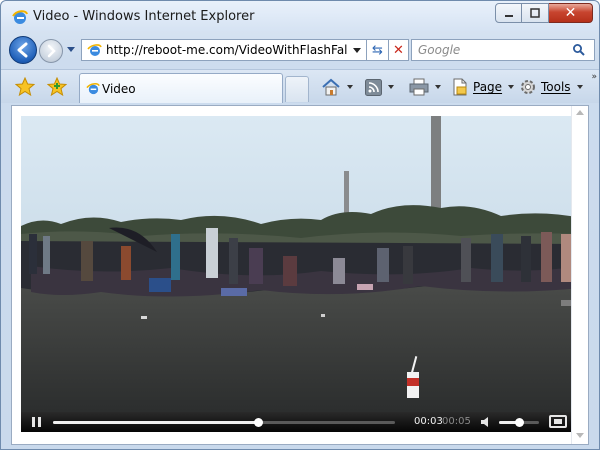  I want to click on fullscreen-button, so click(558, 421).